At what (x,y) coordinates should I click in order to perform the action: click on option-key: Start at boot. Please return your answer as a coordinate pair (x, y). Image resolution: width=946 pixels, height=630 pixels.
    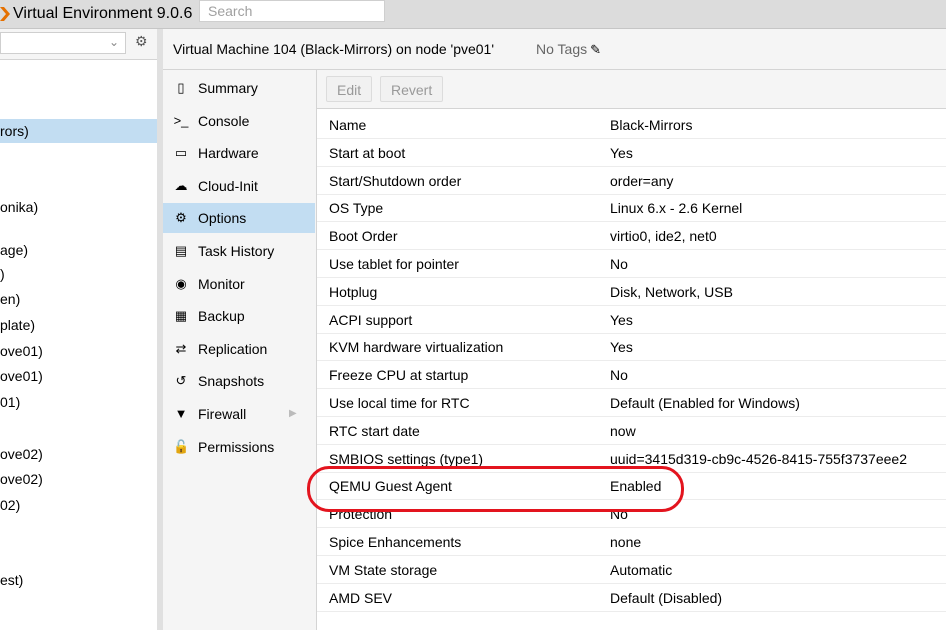
    Looking at the image, I should click on (367, 152).